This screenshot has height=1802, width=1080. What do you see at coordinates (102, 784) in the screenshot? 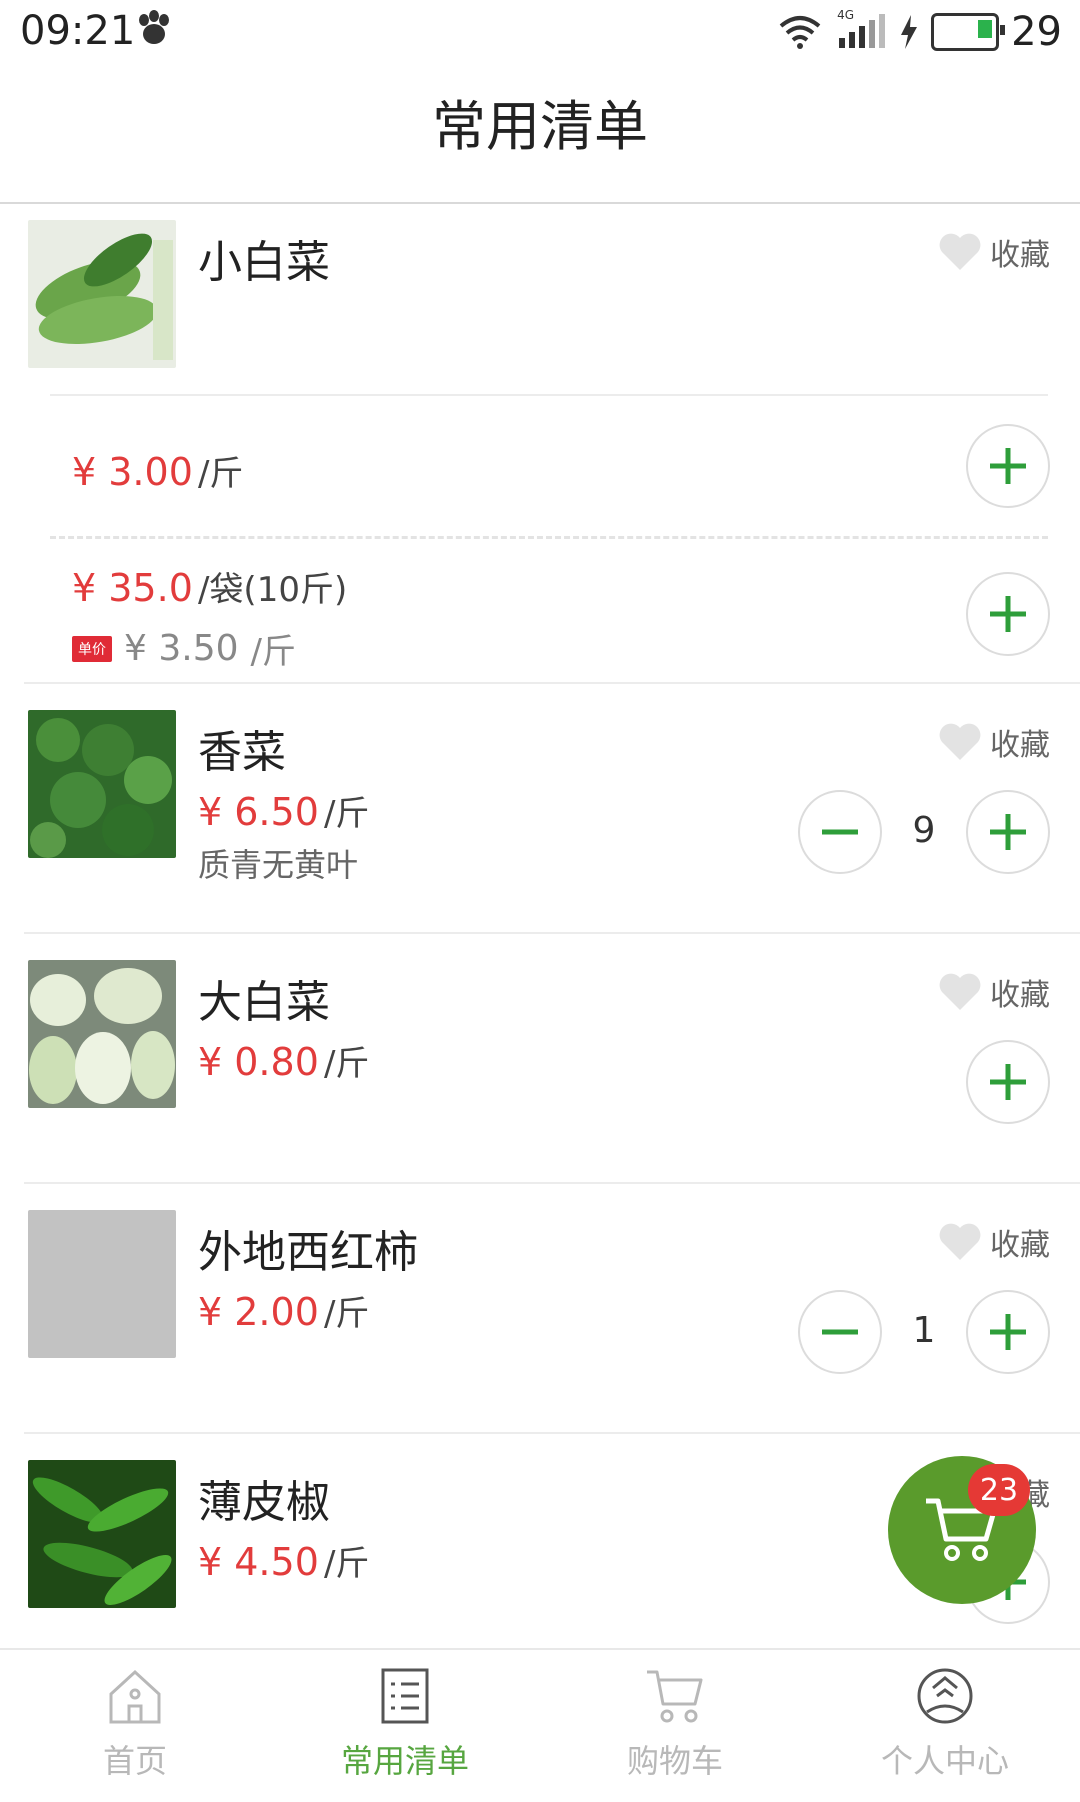
I see `product-image-cilantro` at bounding box center [102, 784].